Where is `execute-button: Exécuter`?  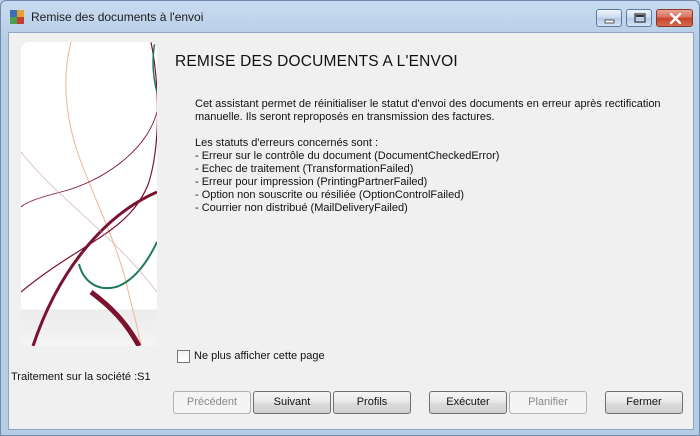
execute-button: Exécuter is located at coordinates (468, 402).